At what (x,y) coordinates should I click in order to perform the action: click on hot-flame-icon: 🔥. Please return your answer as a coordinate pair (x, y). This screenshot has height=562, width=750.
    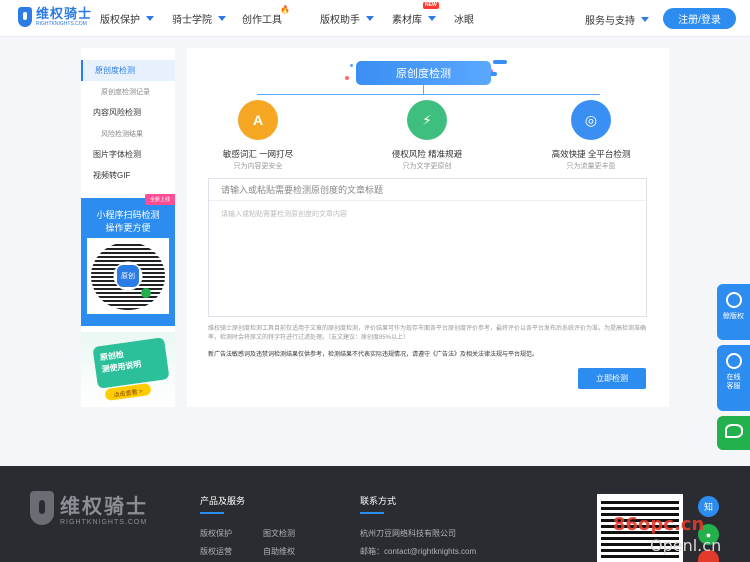
    Looking at the image, I should click on (285, 9).